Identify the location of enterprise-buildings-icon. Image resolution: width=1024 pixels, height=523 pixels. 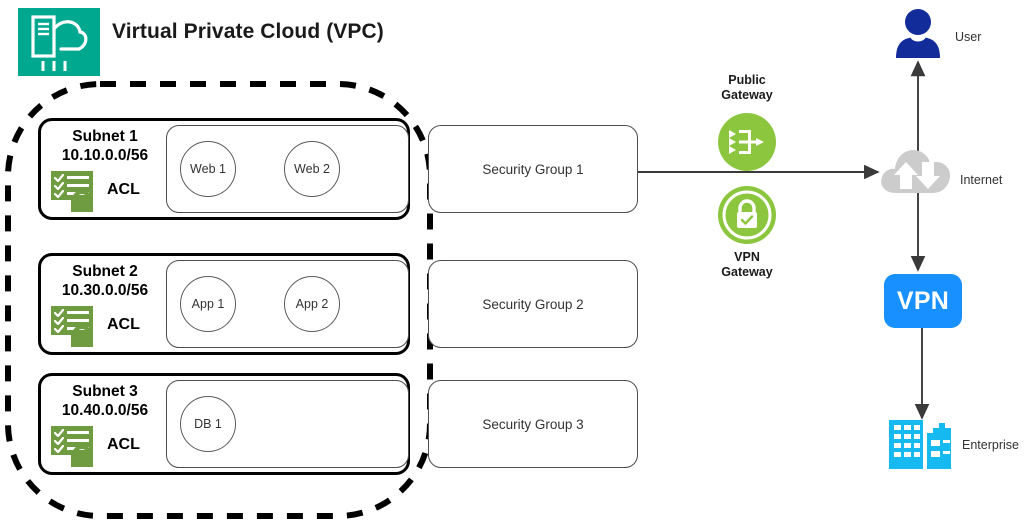
(922, 442).